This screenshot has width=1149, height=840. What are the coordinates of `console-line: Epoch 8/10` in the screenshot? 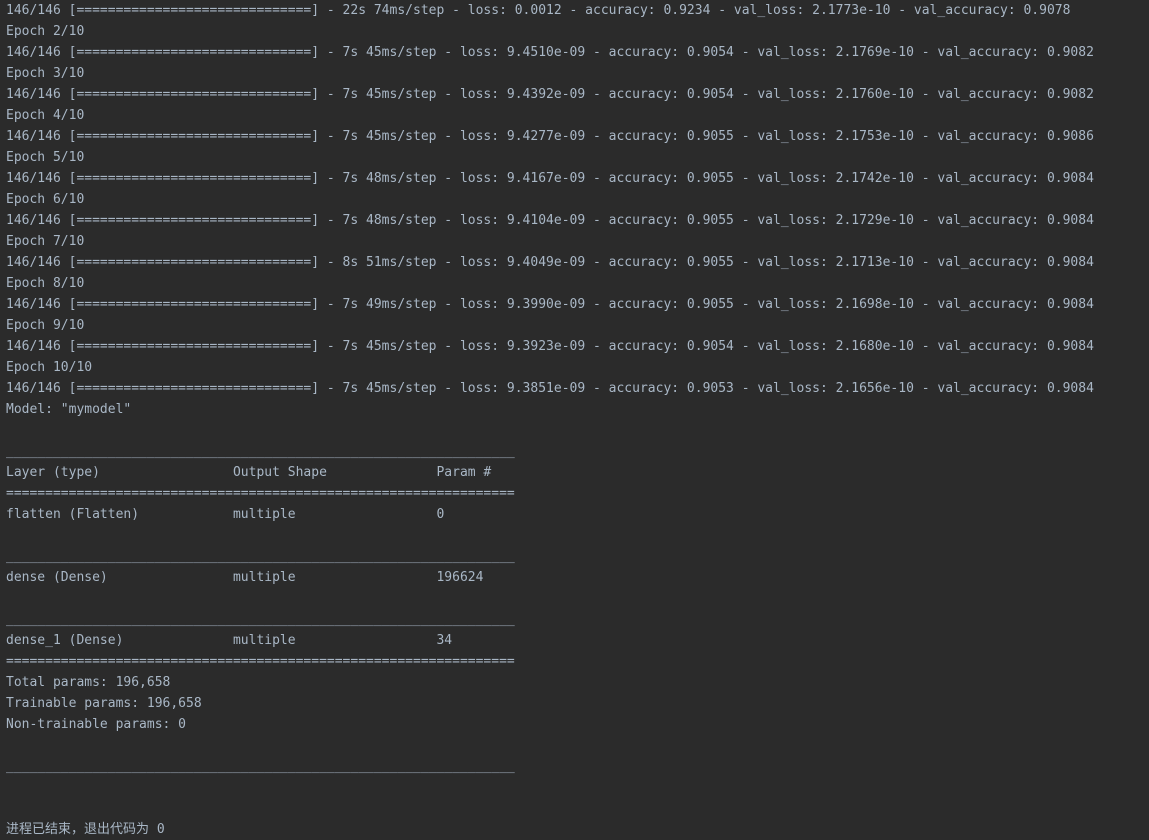 It's located at (45, 283).